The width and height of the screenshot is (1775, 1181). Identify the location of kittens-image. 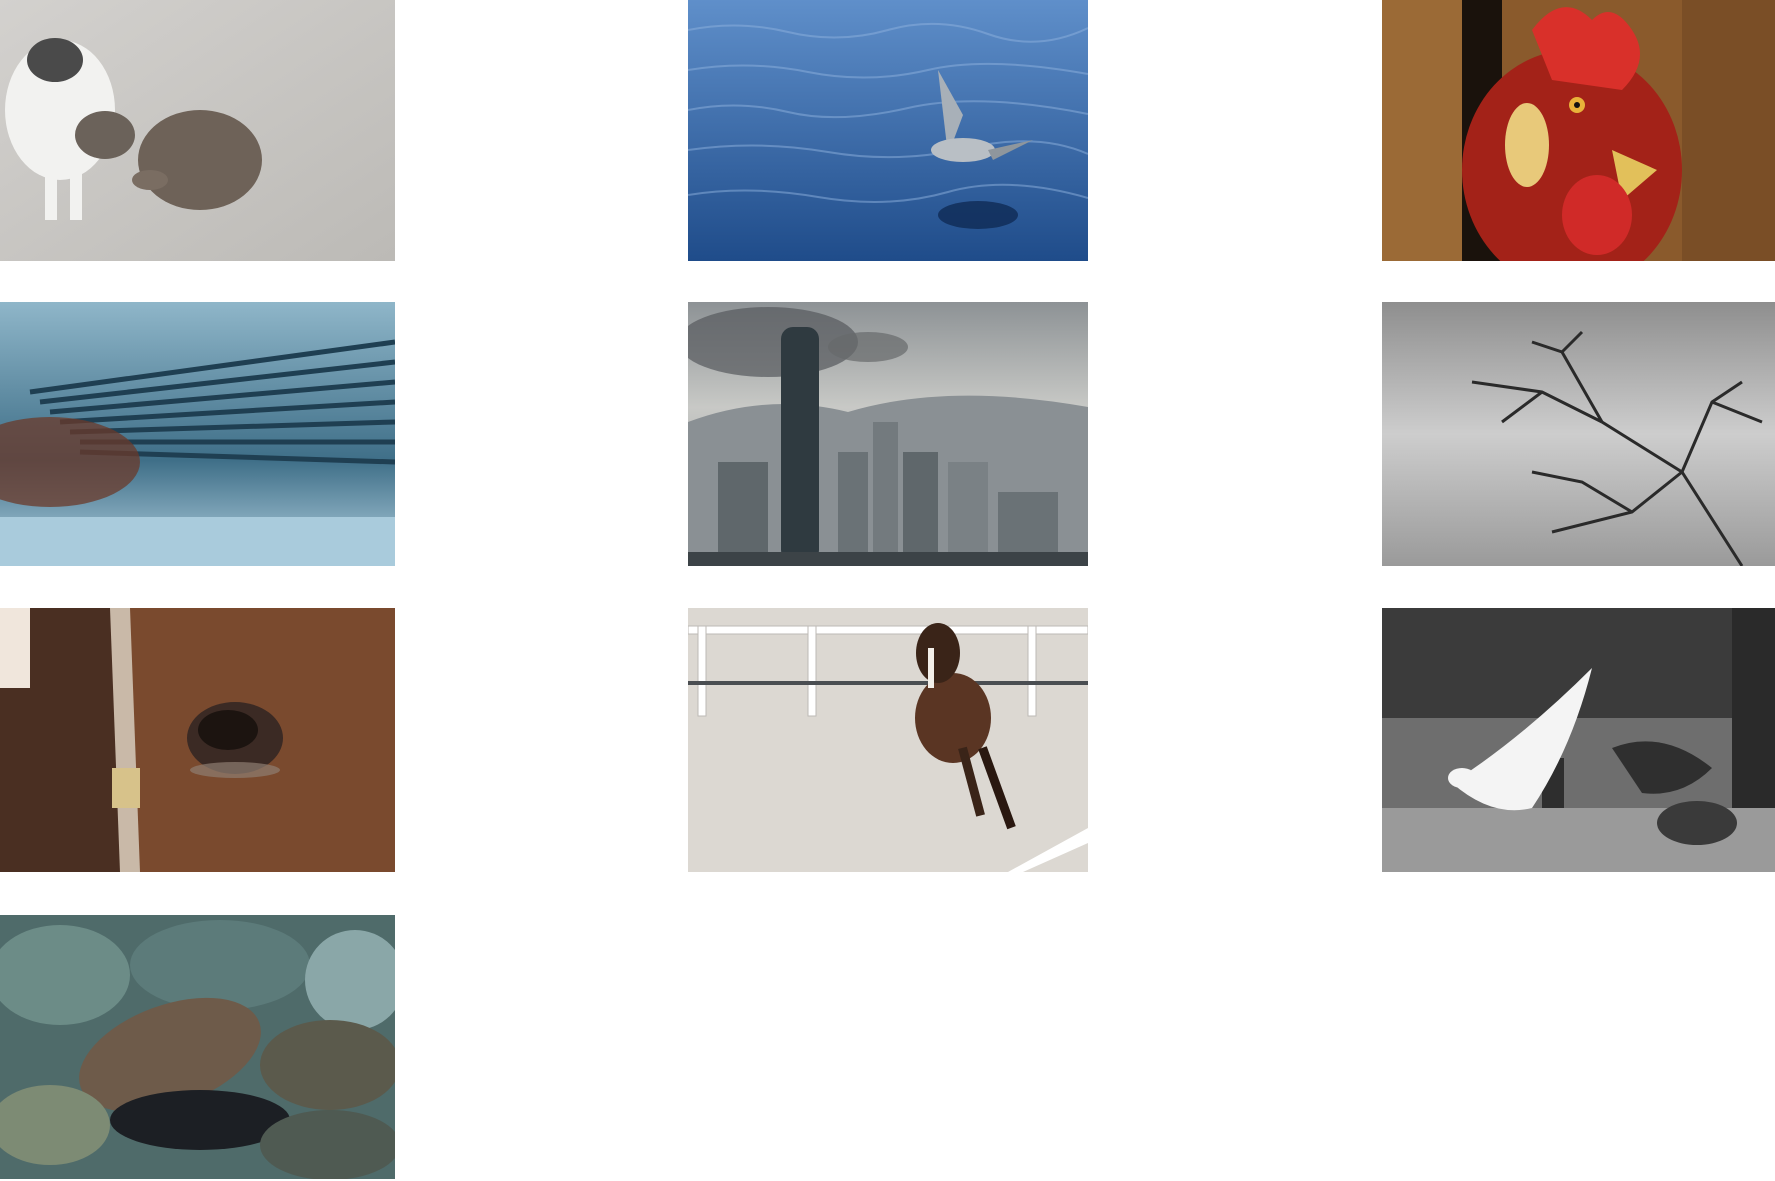
(197, 130).